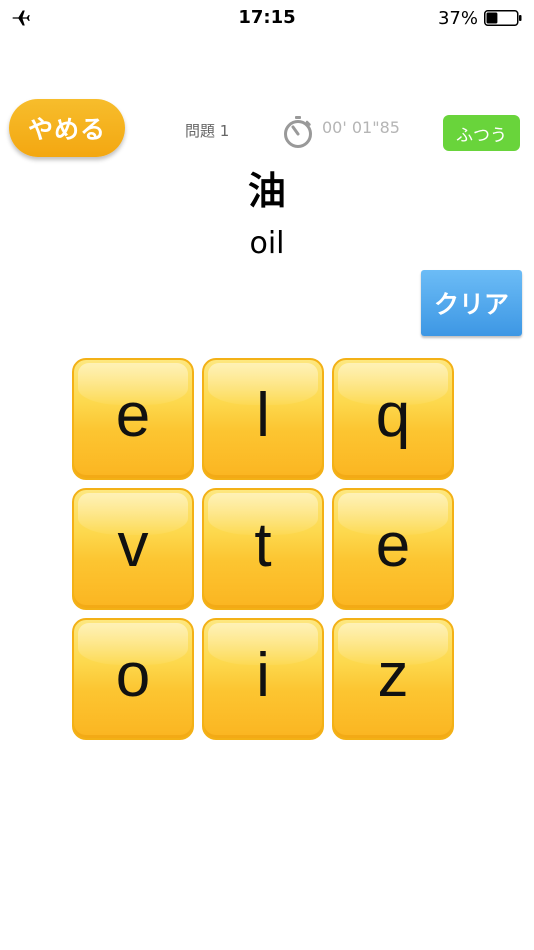 This screenshot has height=950, width=534. I want to click on kanji-word: 油, so click(266, 191).